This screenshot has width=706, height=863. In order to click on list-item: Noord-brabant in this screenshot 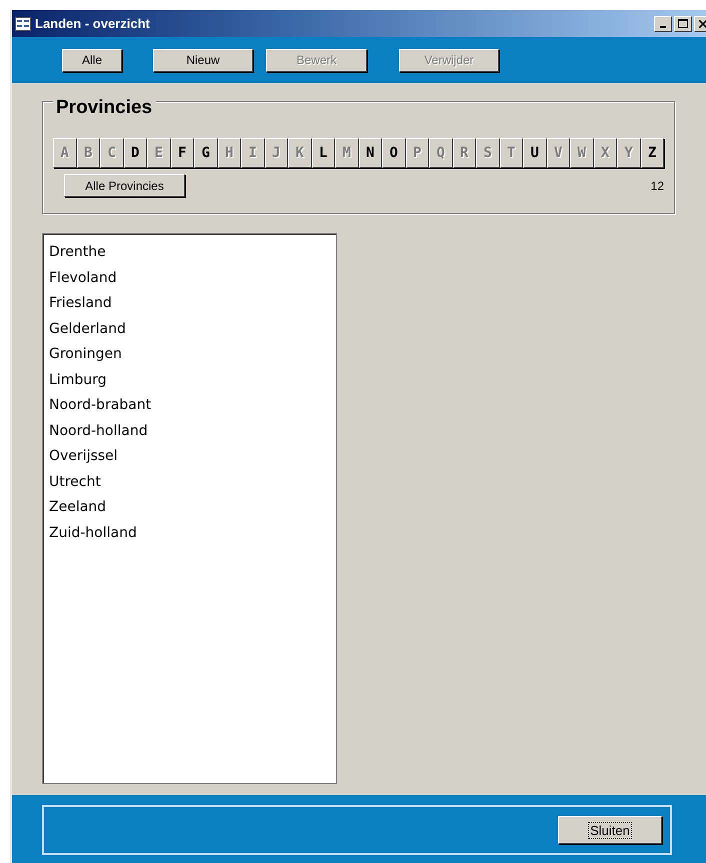, I will do `click(189, 405)`.